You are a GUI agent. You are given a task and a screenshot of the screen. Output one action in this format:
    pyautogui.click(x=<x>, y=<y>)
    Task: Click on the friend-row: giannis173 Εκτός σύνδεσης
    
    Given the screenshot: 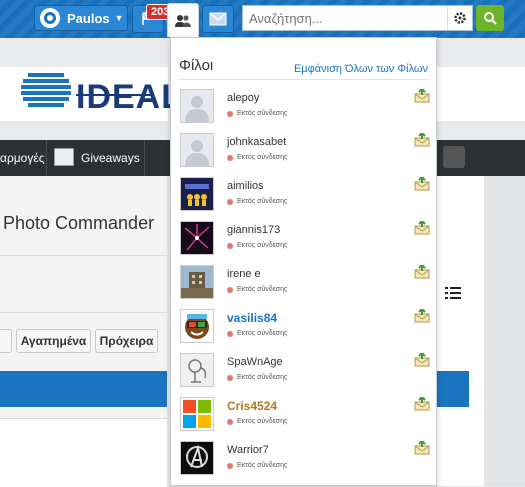 What is the action you would take?
    pyautogui.click(x=303, y=243)
    